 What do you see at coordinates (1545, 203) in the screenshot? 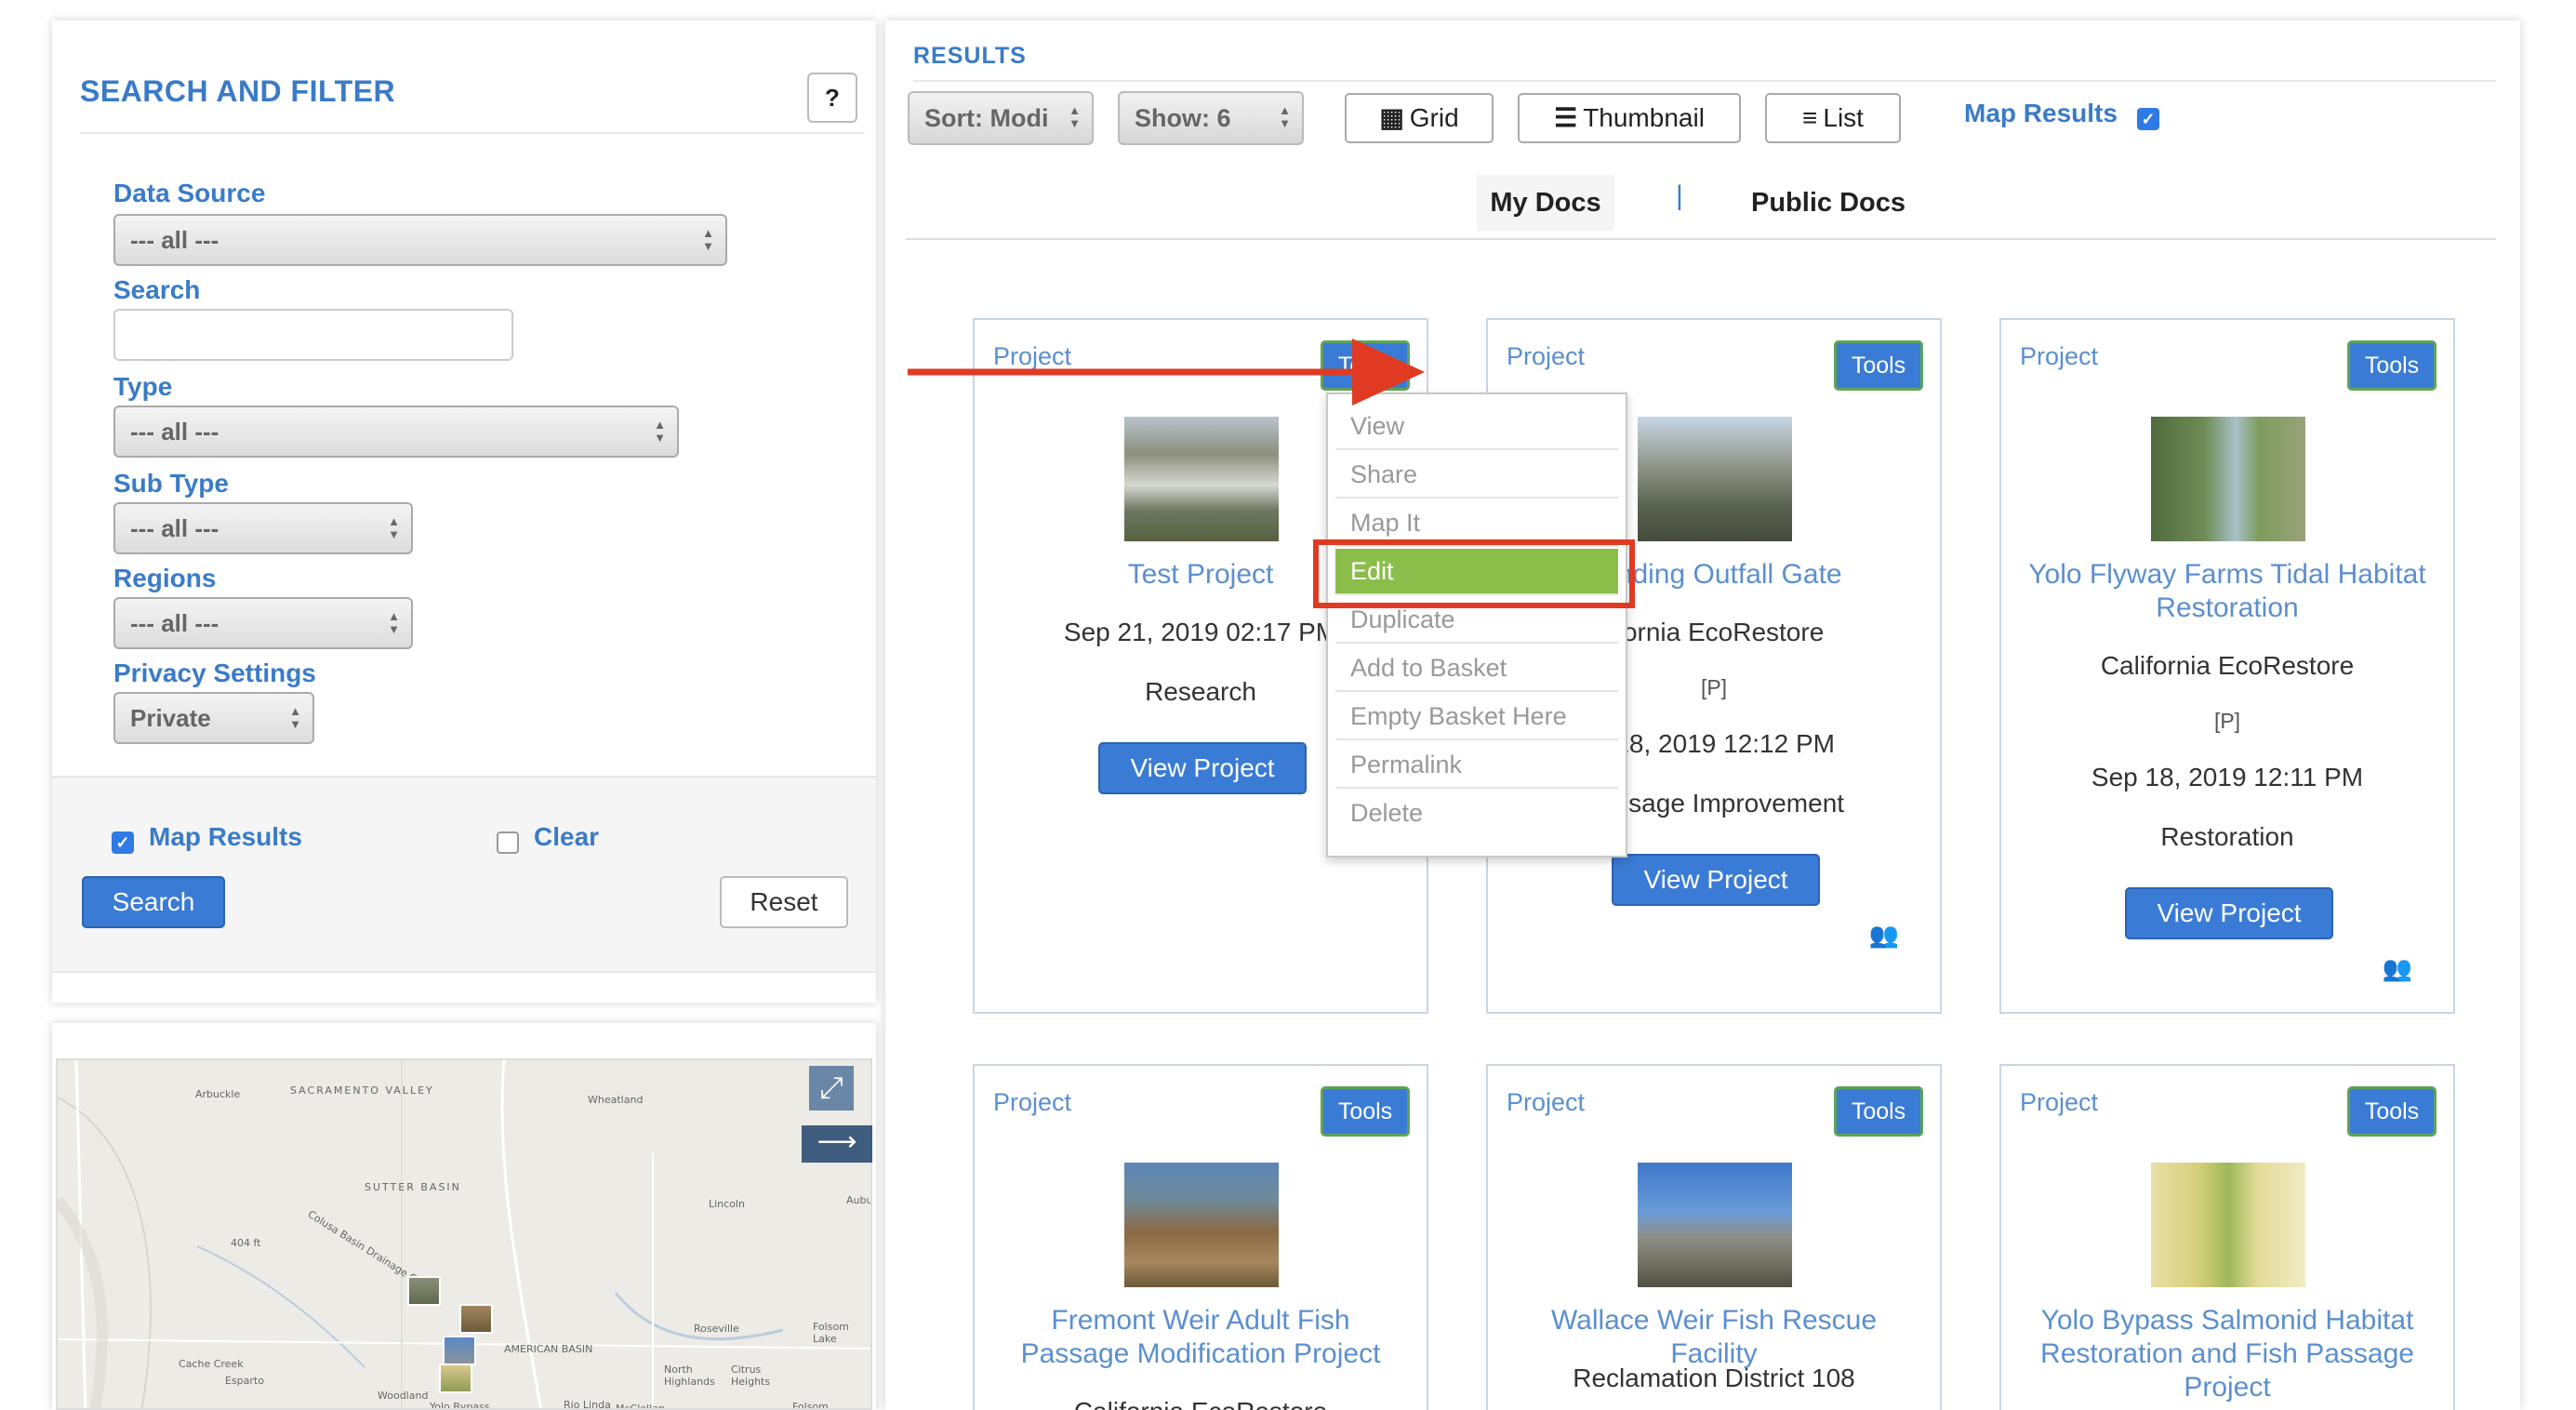
I see `tab-my-docs: My Docs` at bounding box center [1545, 203].